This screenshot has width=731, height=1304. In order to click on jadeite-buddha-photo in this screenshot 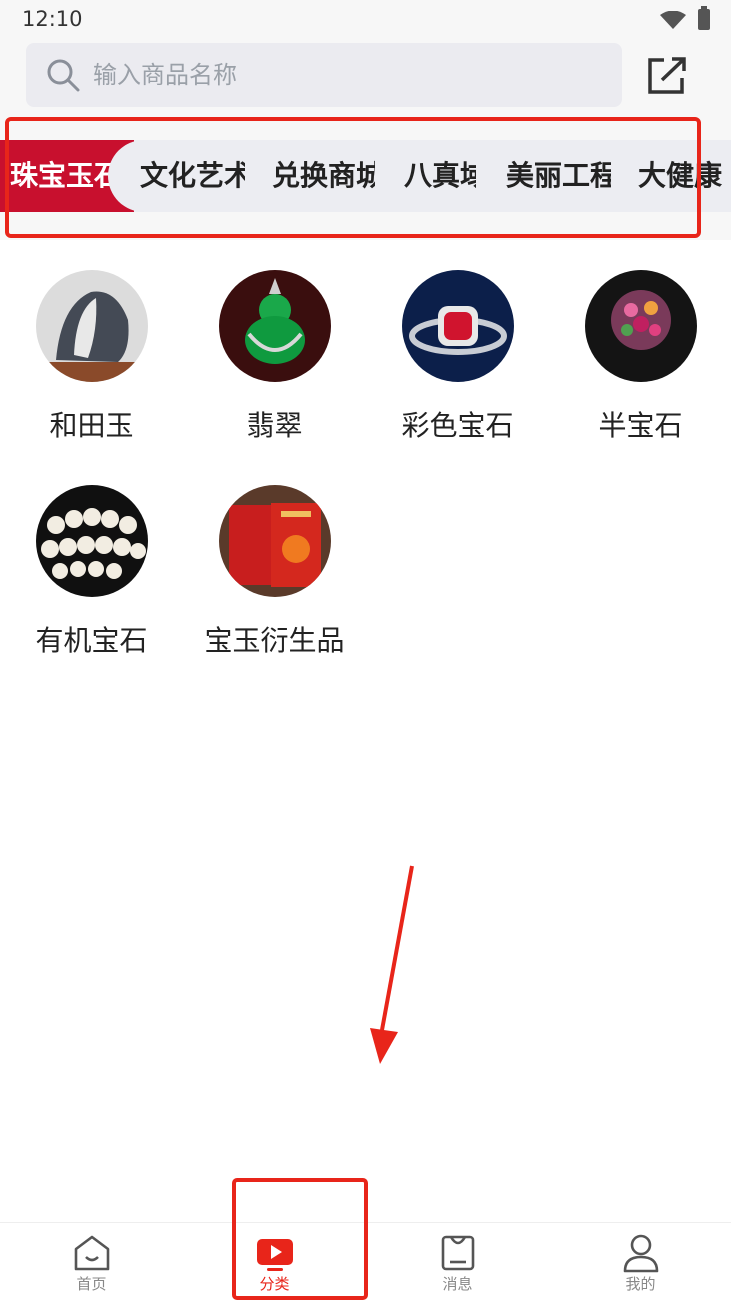, I will do `click(274, 326)`.